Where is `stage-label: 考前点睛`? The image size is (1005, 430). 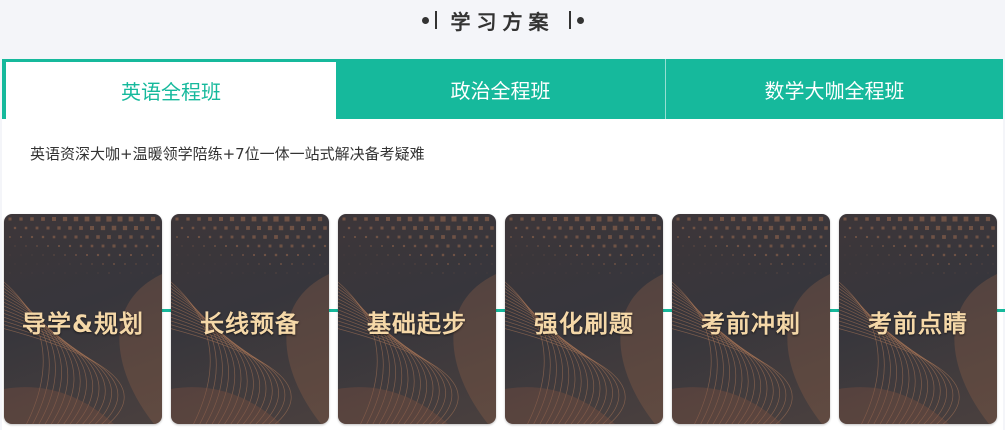
stage-label: 考前点睛 is located at coordinates (918, 324).